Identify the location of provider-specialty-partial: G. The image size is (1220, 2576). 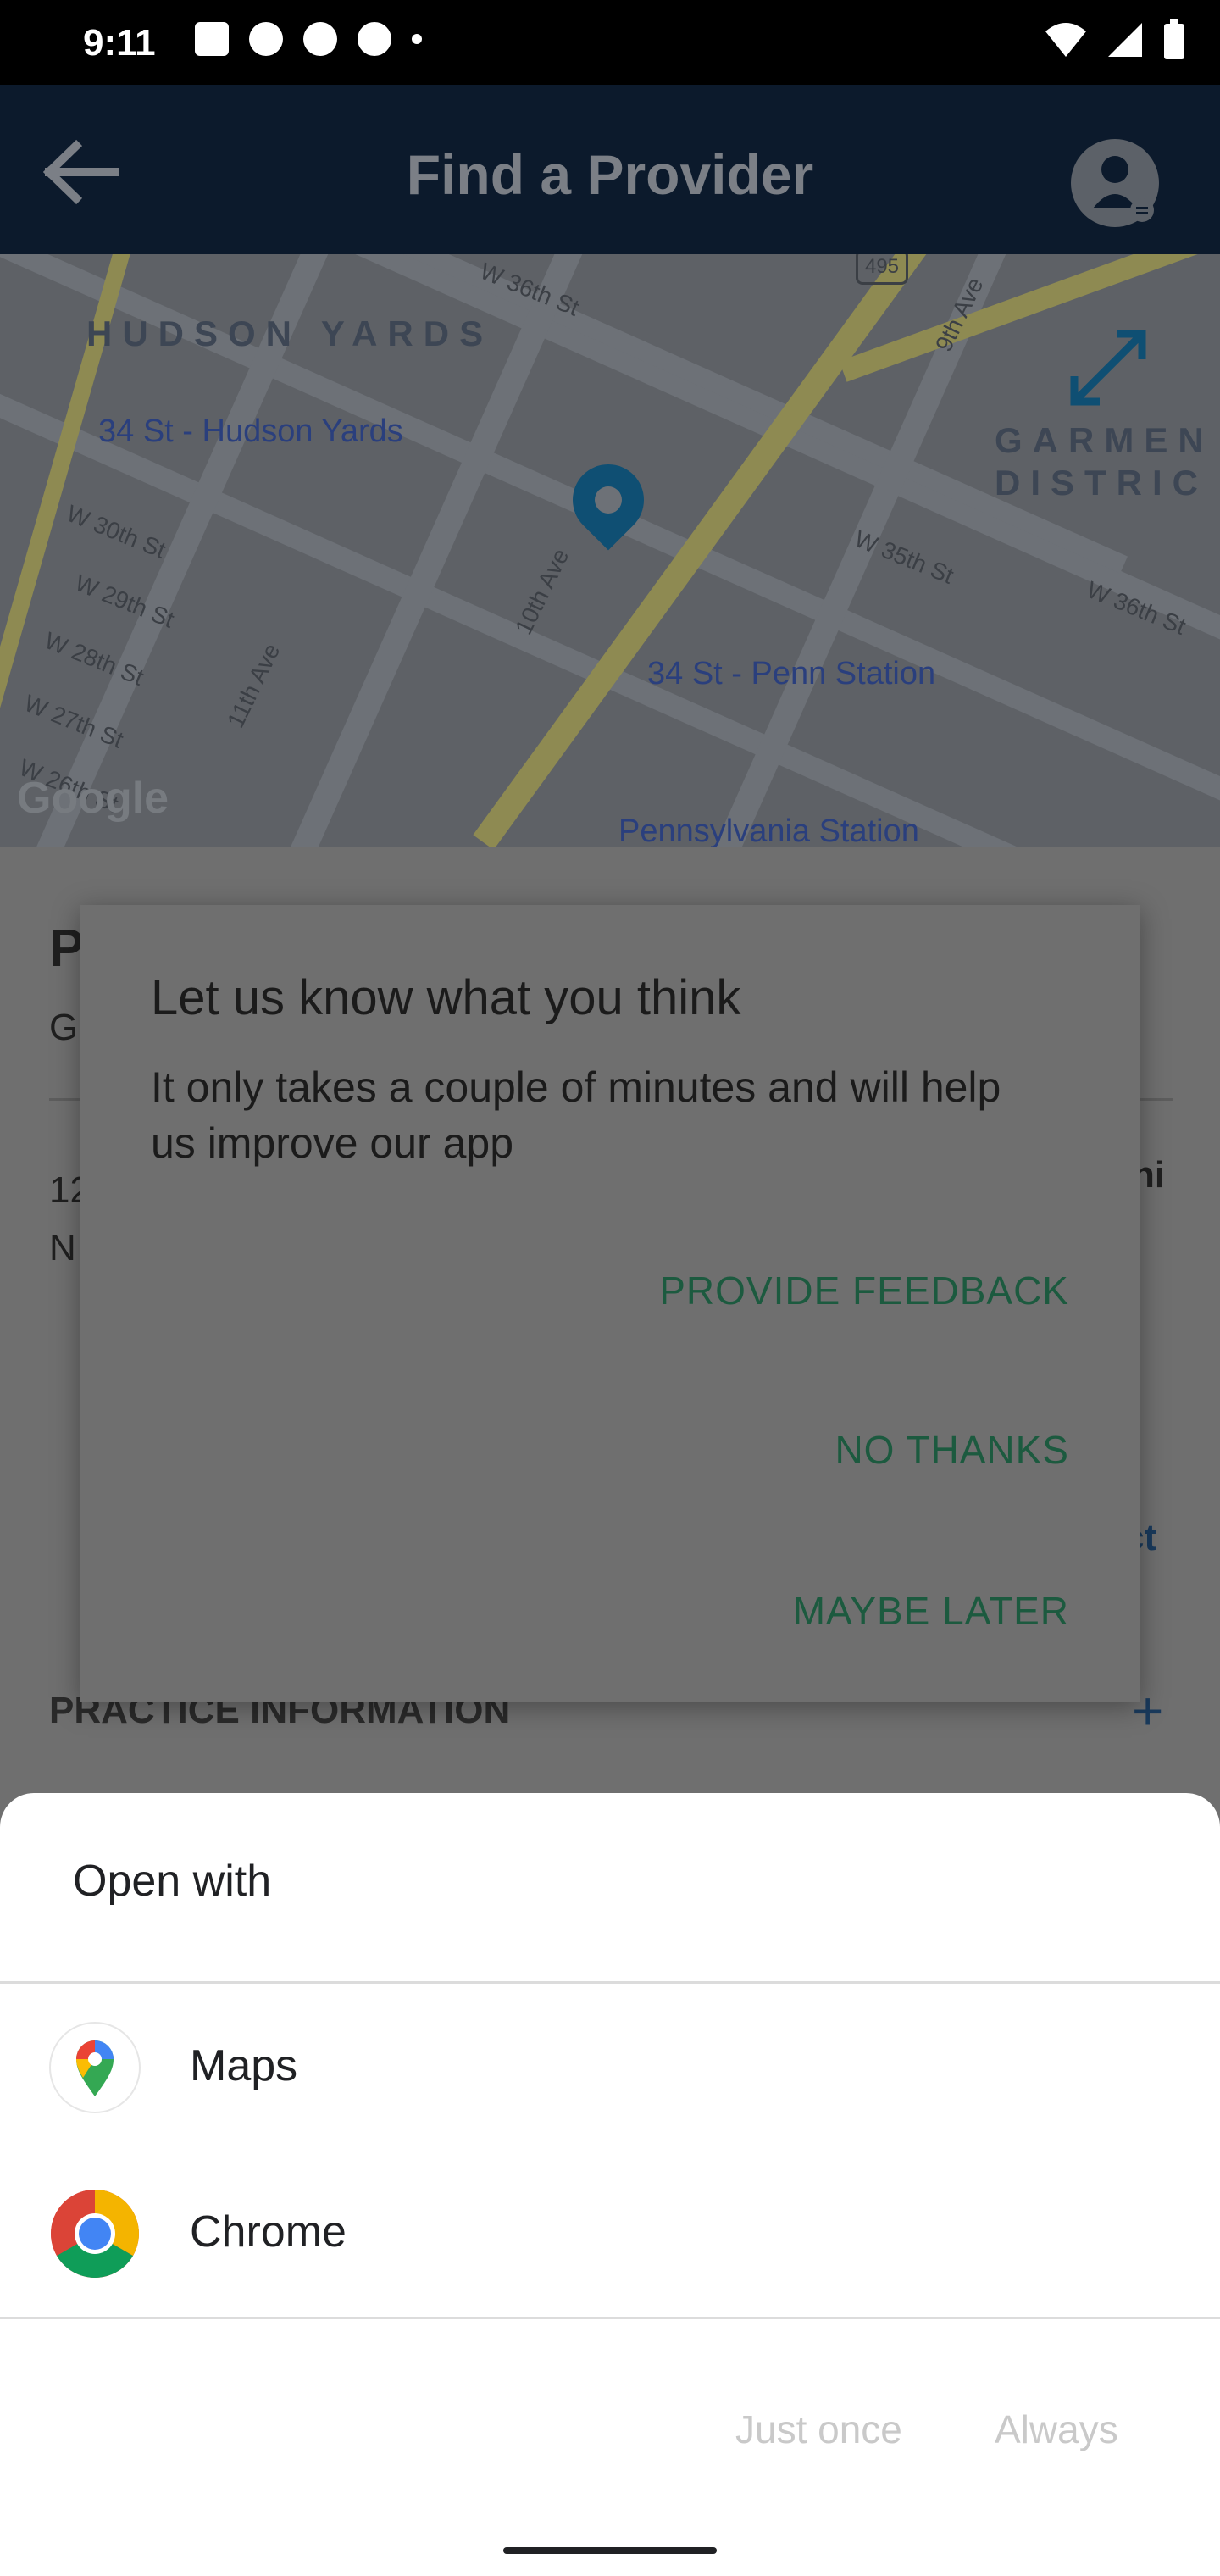
(64, 1027).